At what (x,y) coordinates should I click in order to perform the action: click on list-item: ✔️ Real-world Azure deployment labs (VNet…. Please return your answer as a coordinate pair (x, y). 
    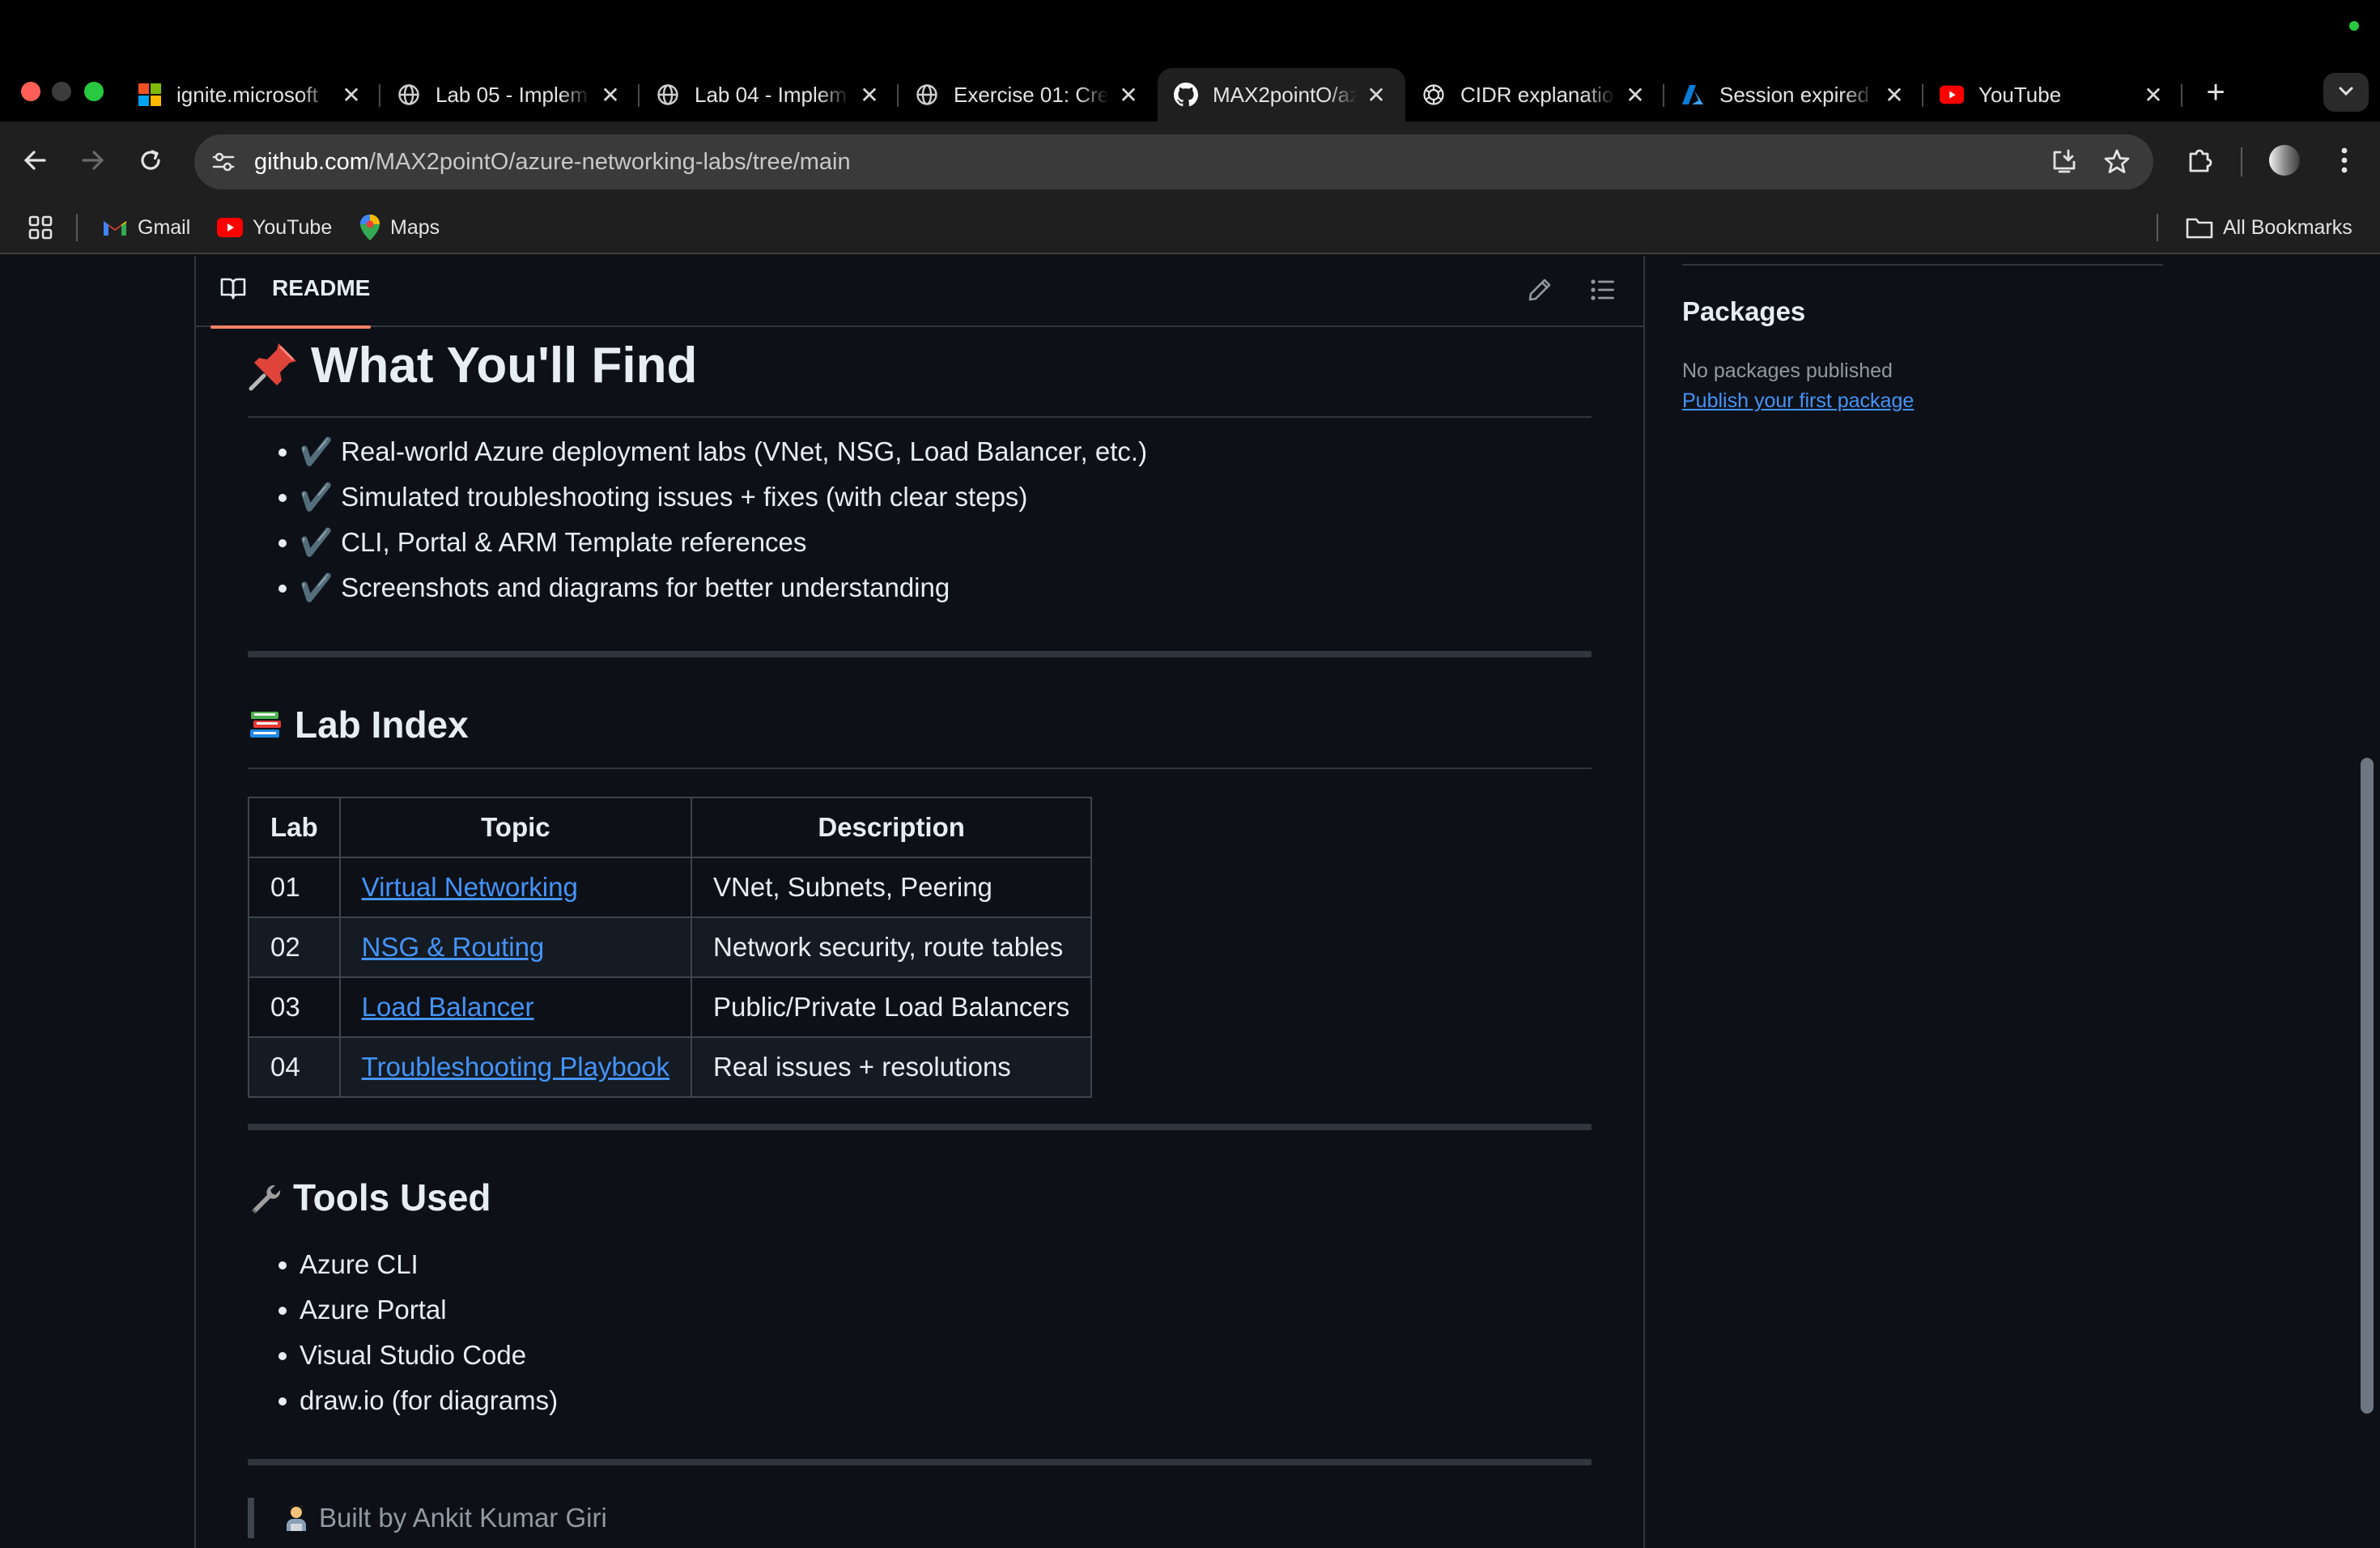
    Looking at the image, I should click on (697, 452).